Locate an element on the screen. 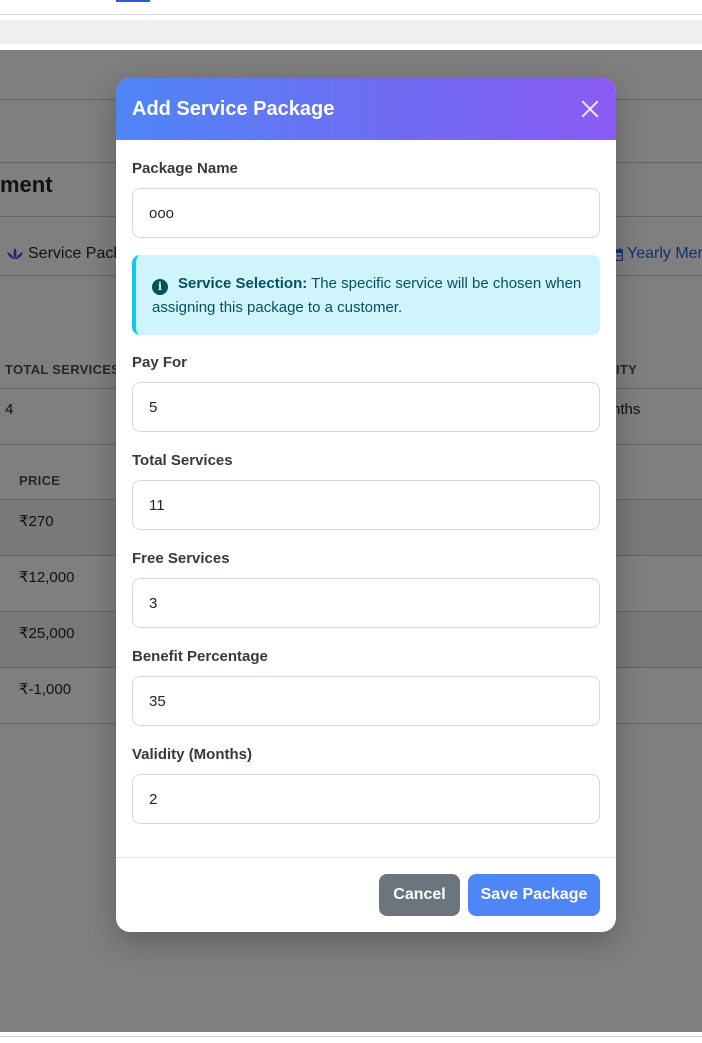  close-icon is located at coordinates (590, 109).